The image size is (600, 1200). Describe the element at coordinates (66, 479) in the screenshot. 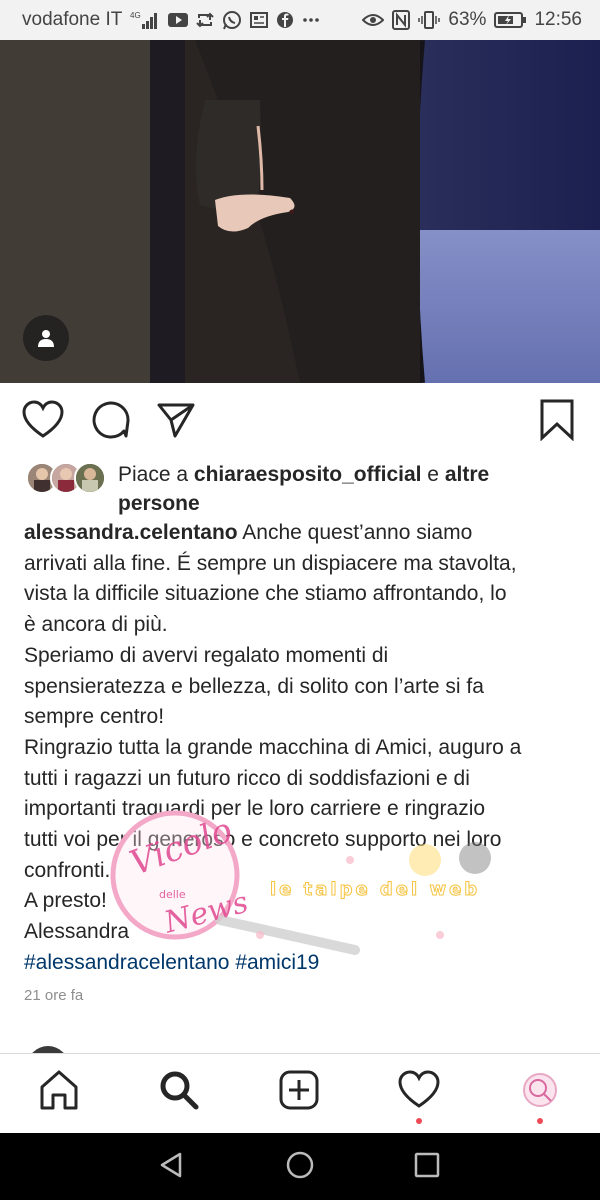

I see `liker-avatars` at that location.